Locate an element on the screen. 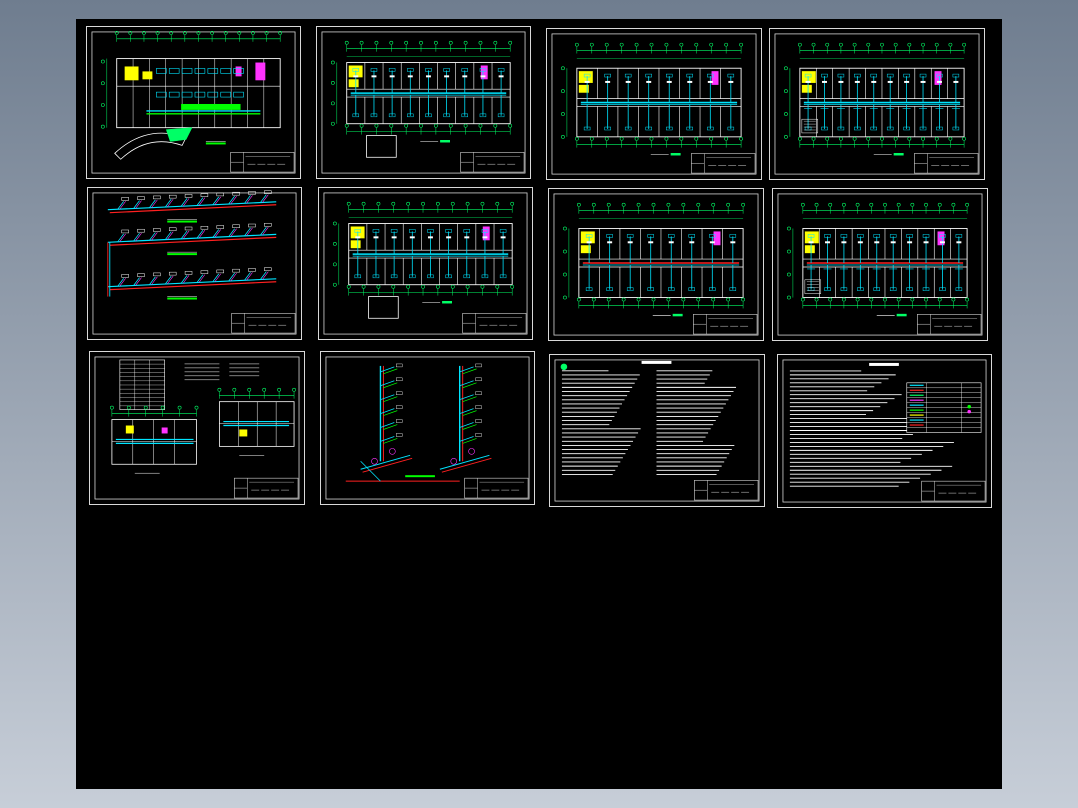 This screenshot has width=1078, height=808. drawing-riser-diagram is located at coordinates (427, 428).